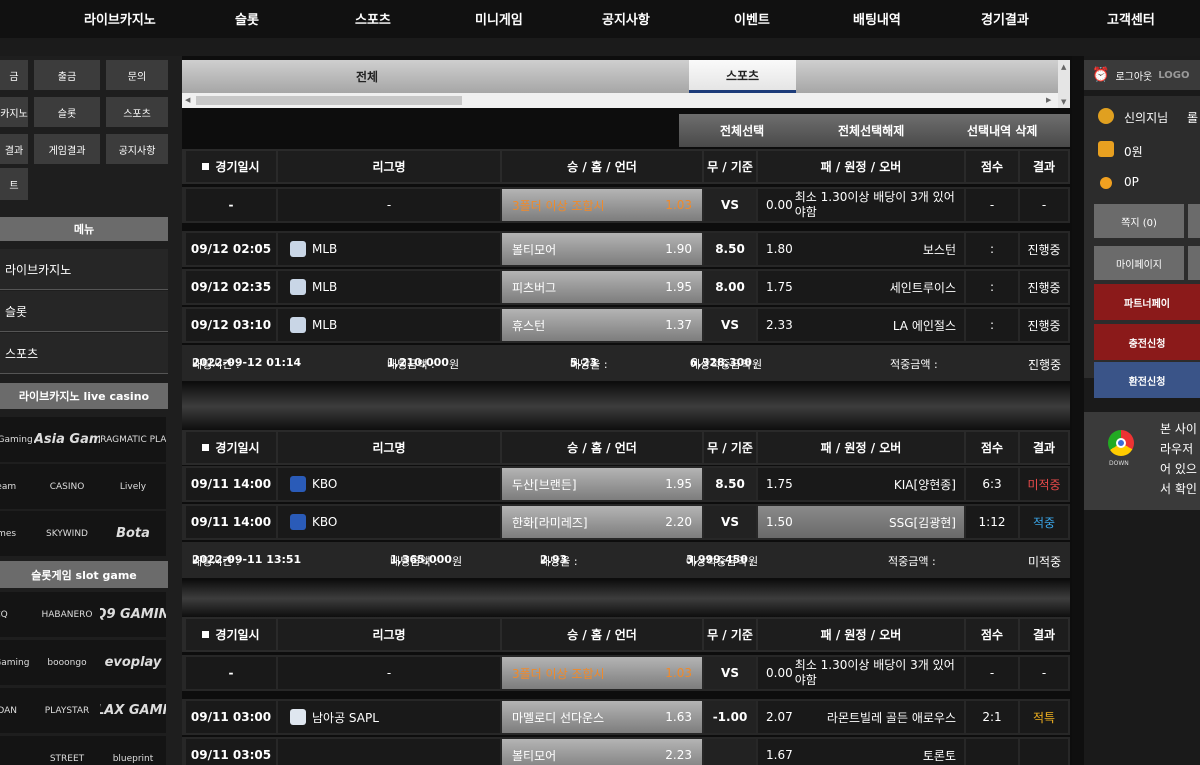  I want to click on nav-game-results: 경기결과, so click(1005, 18).